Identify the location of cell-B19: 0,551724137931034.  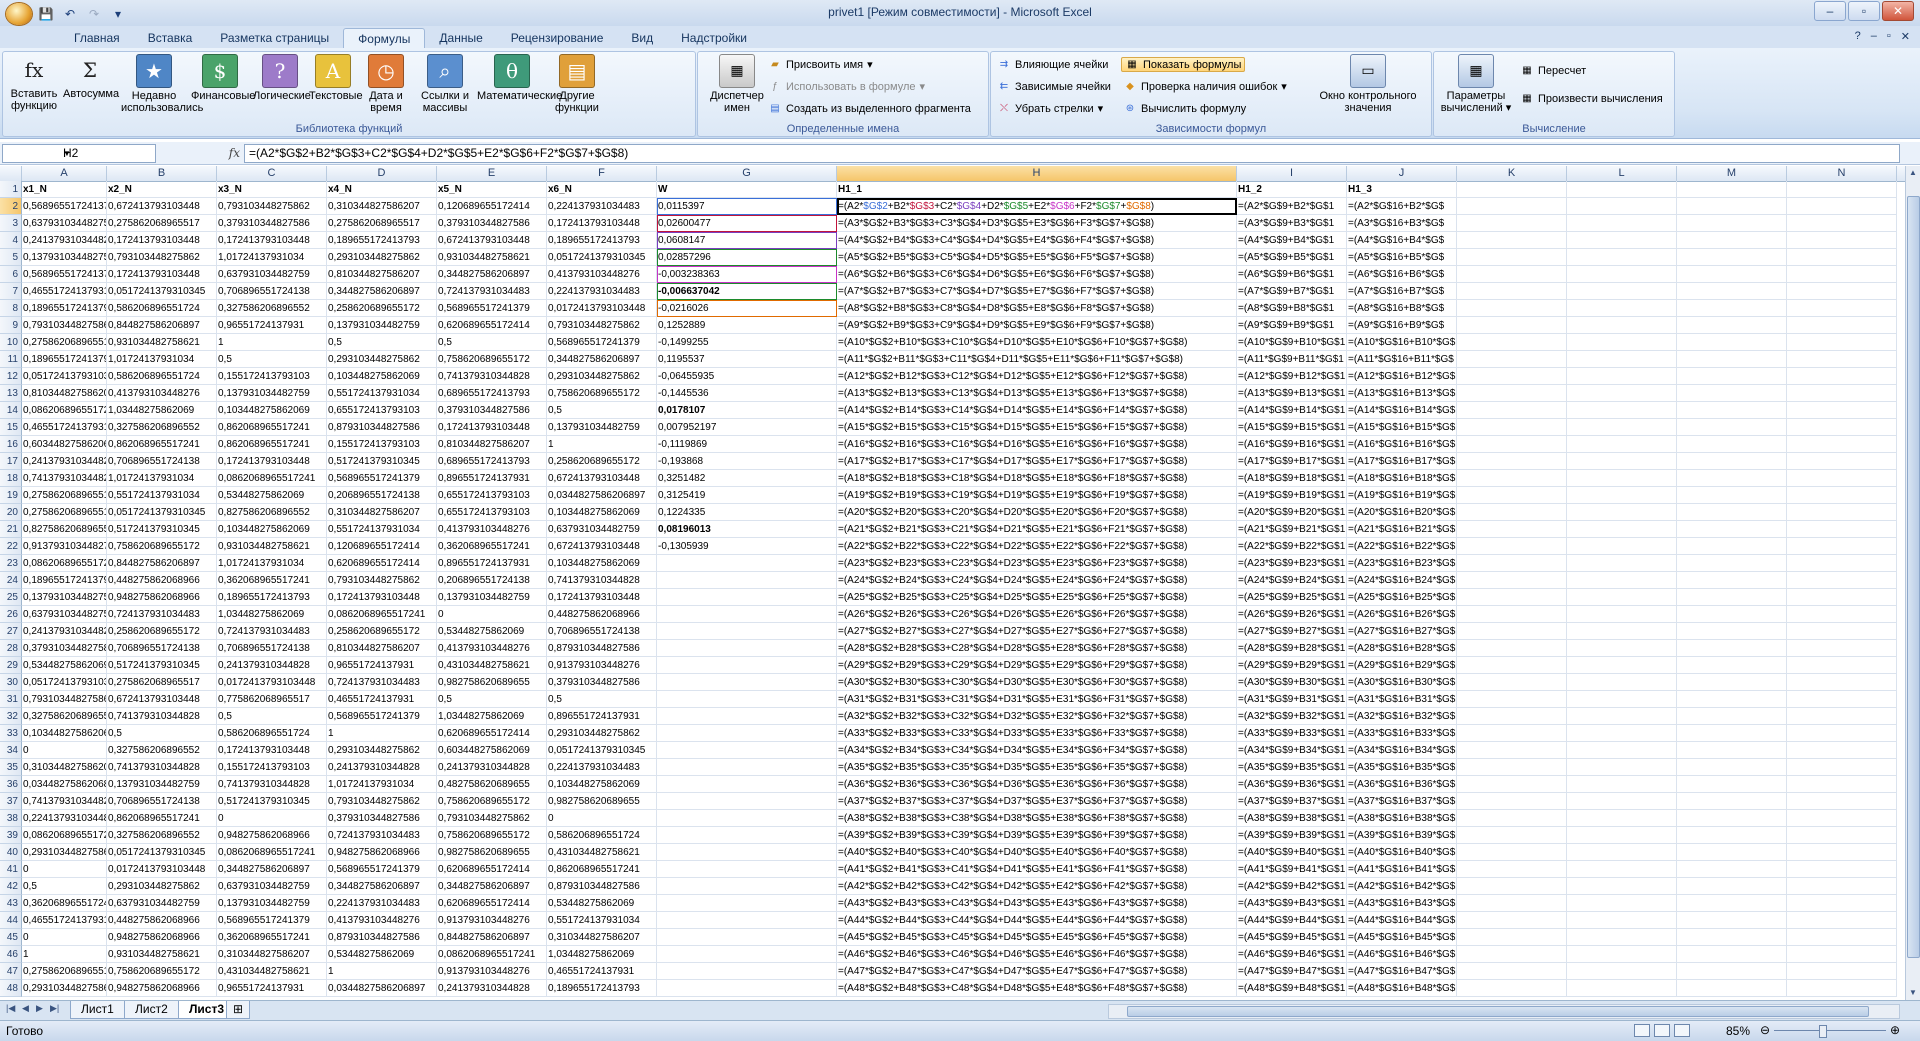
(162, 495).